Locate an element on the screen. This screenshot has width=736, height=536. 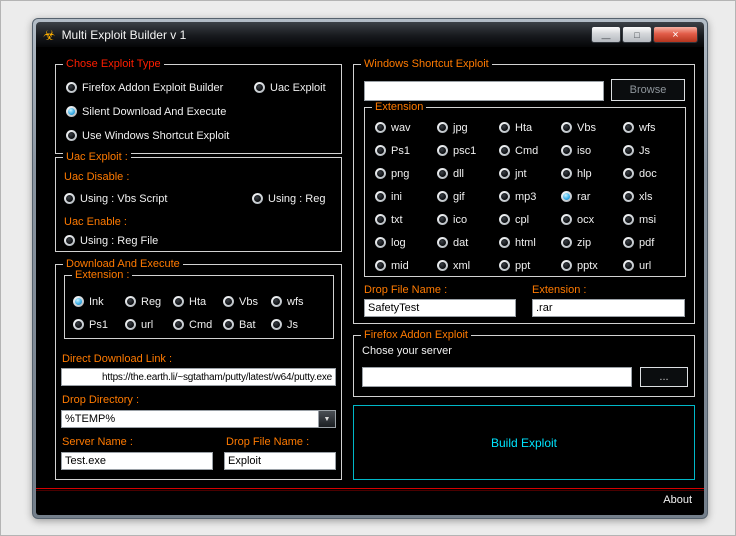
extension-radio: jpg is located at coordinates (468, 127).